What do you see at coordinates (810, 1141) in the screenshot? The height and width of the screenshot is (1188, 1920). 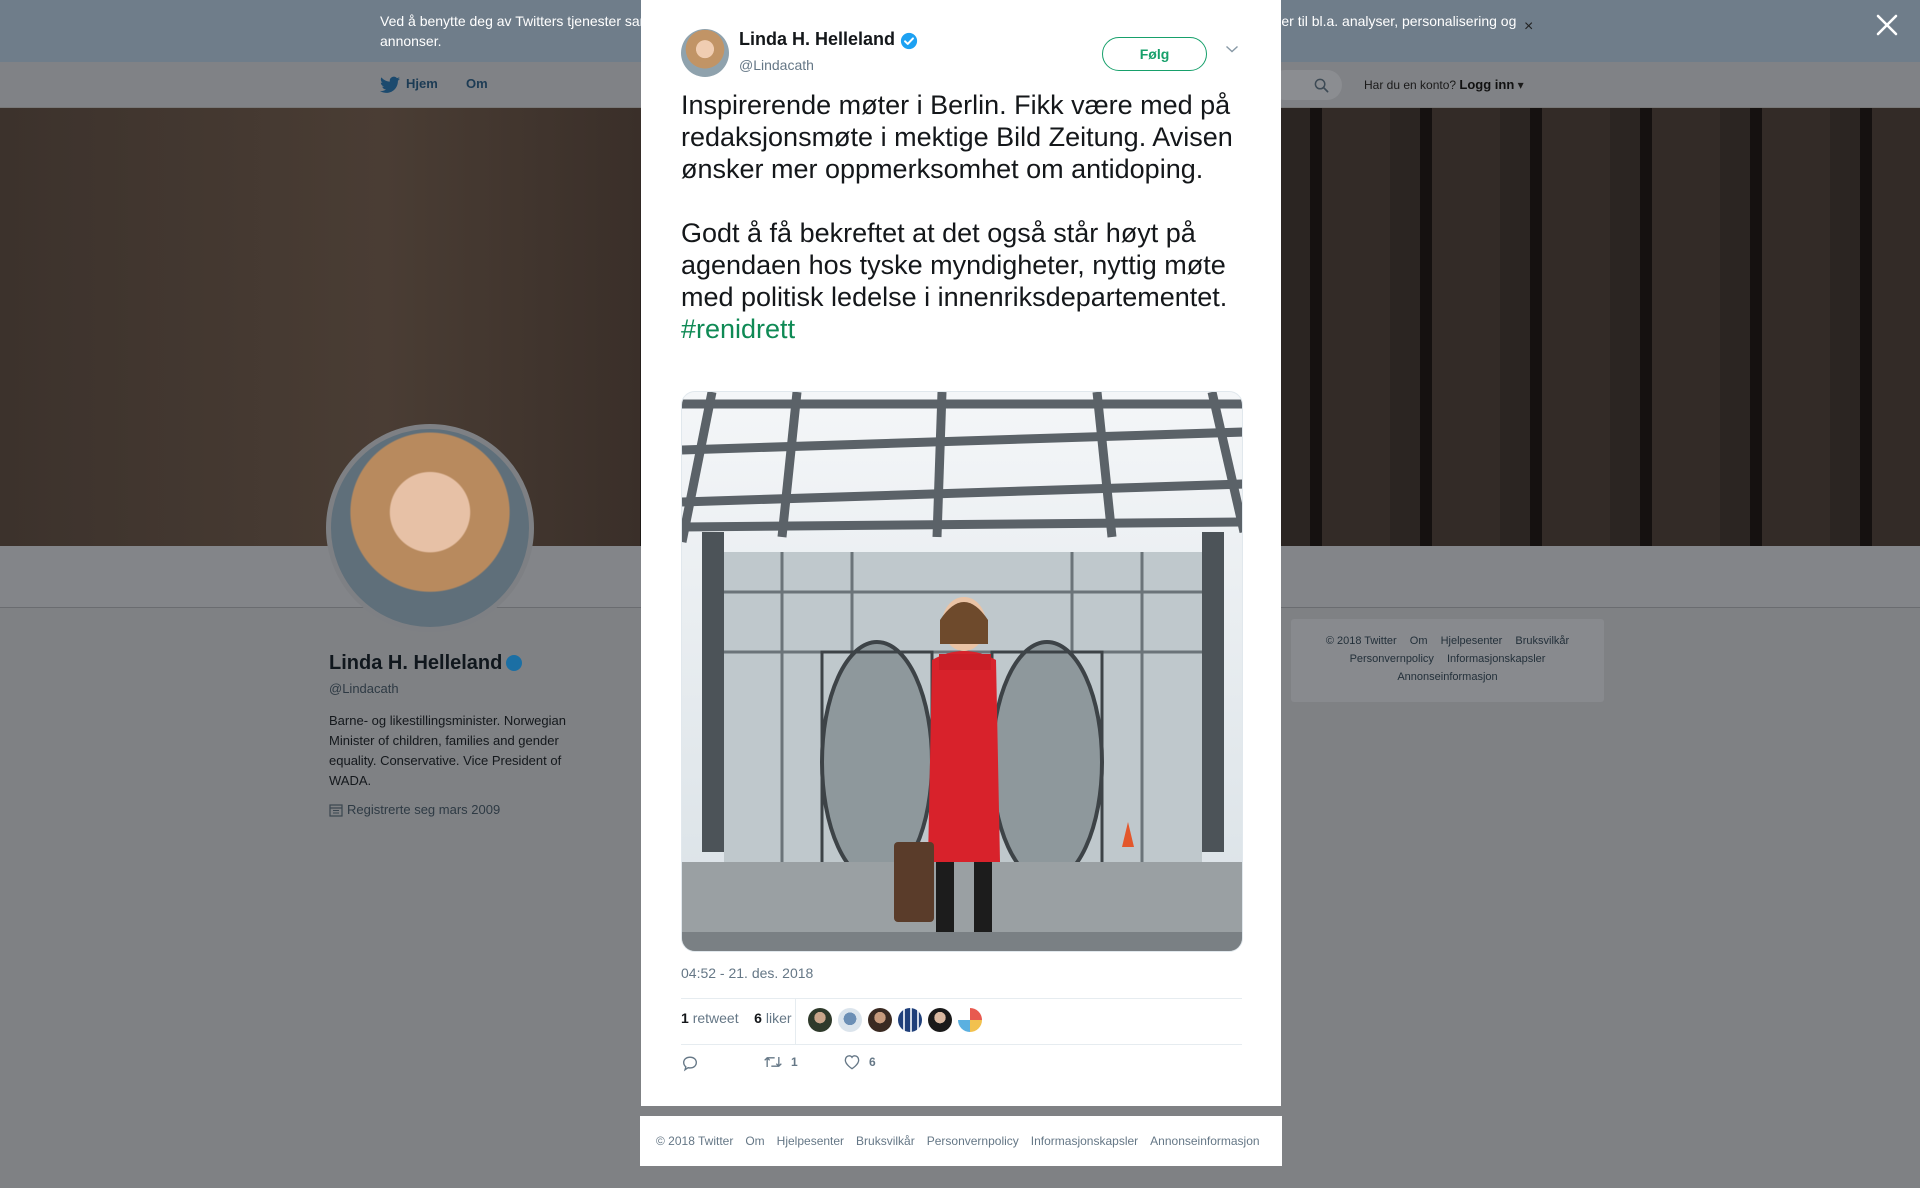 I see `footer-help-link: Hjelpesenter` at bounding box center [810, 1141].